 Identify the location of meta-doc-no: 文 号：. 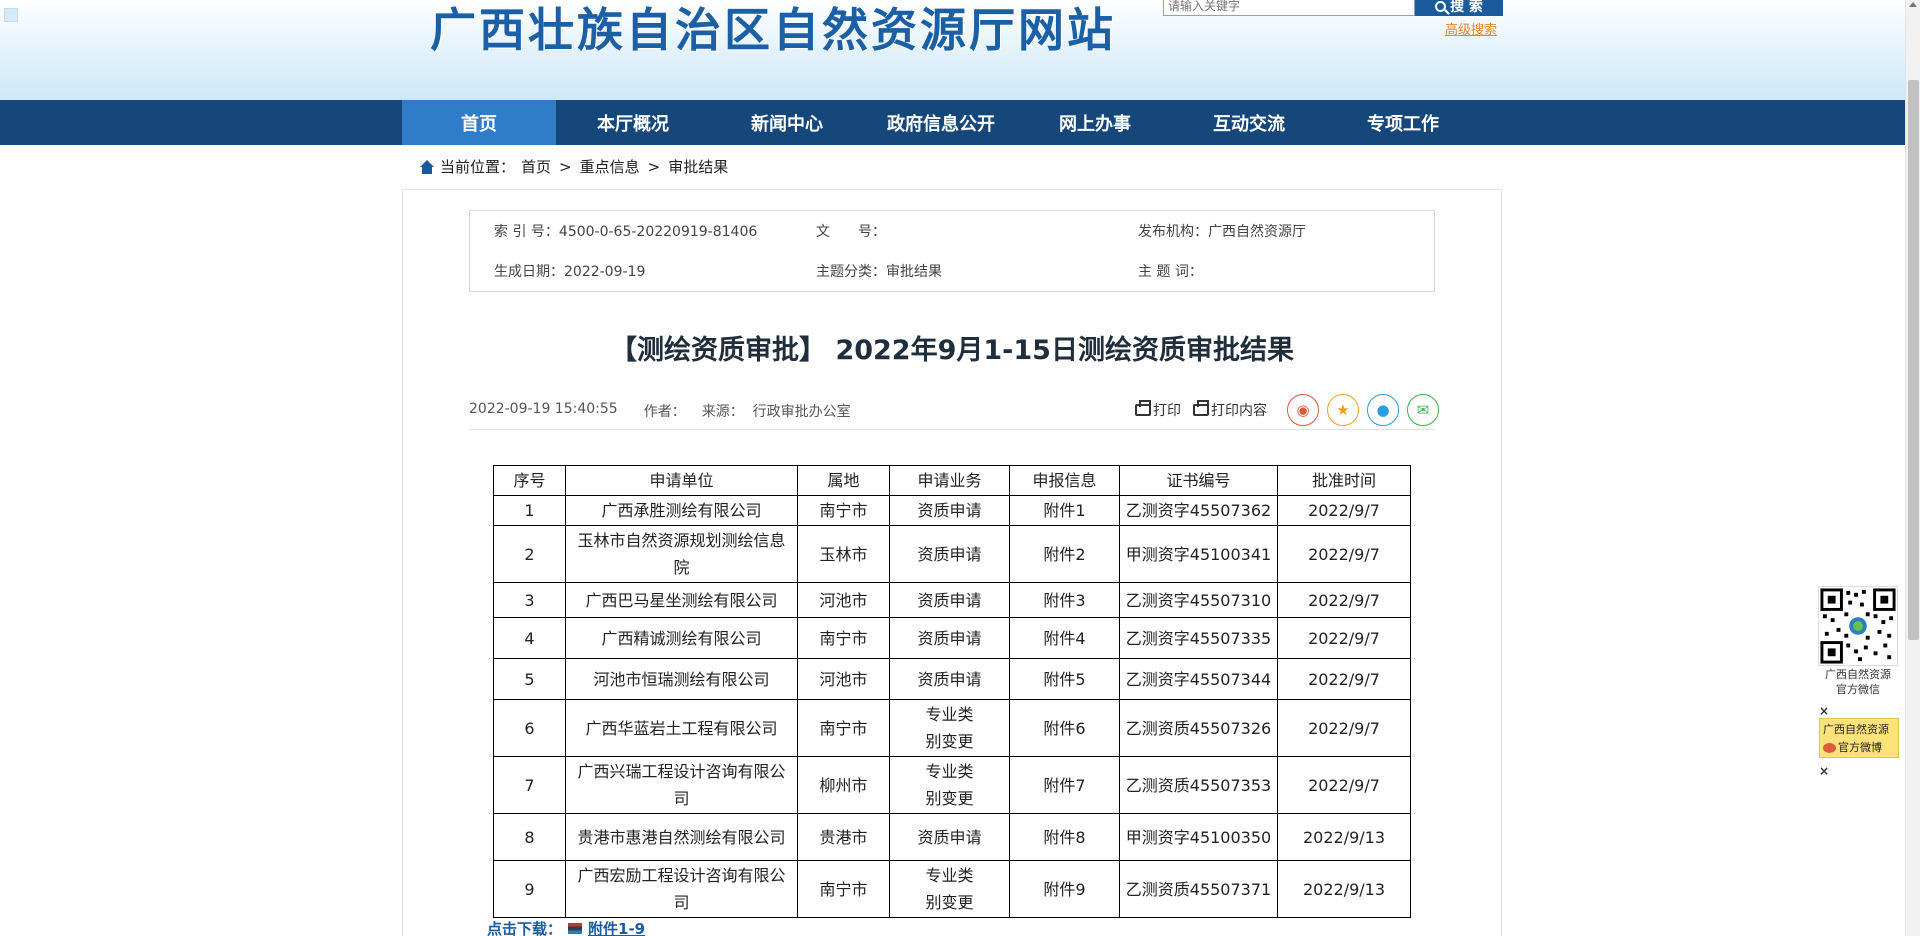
(851, 232).